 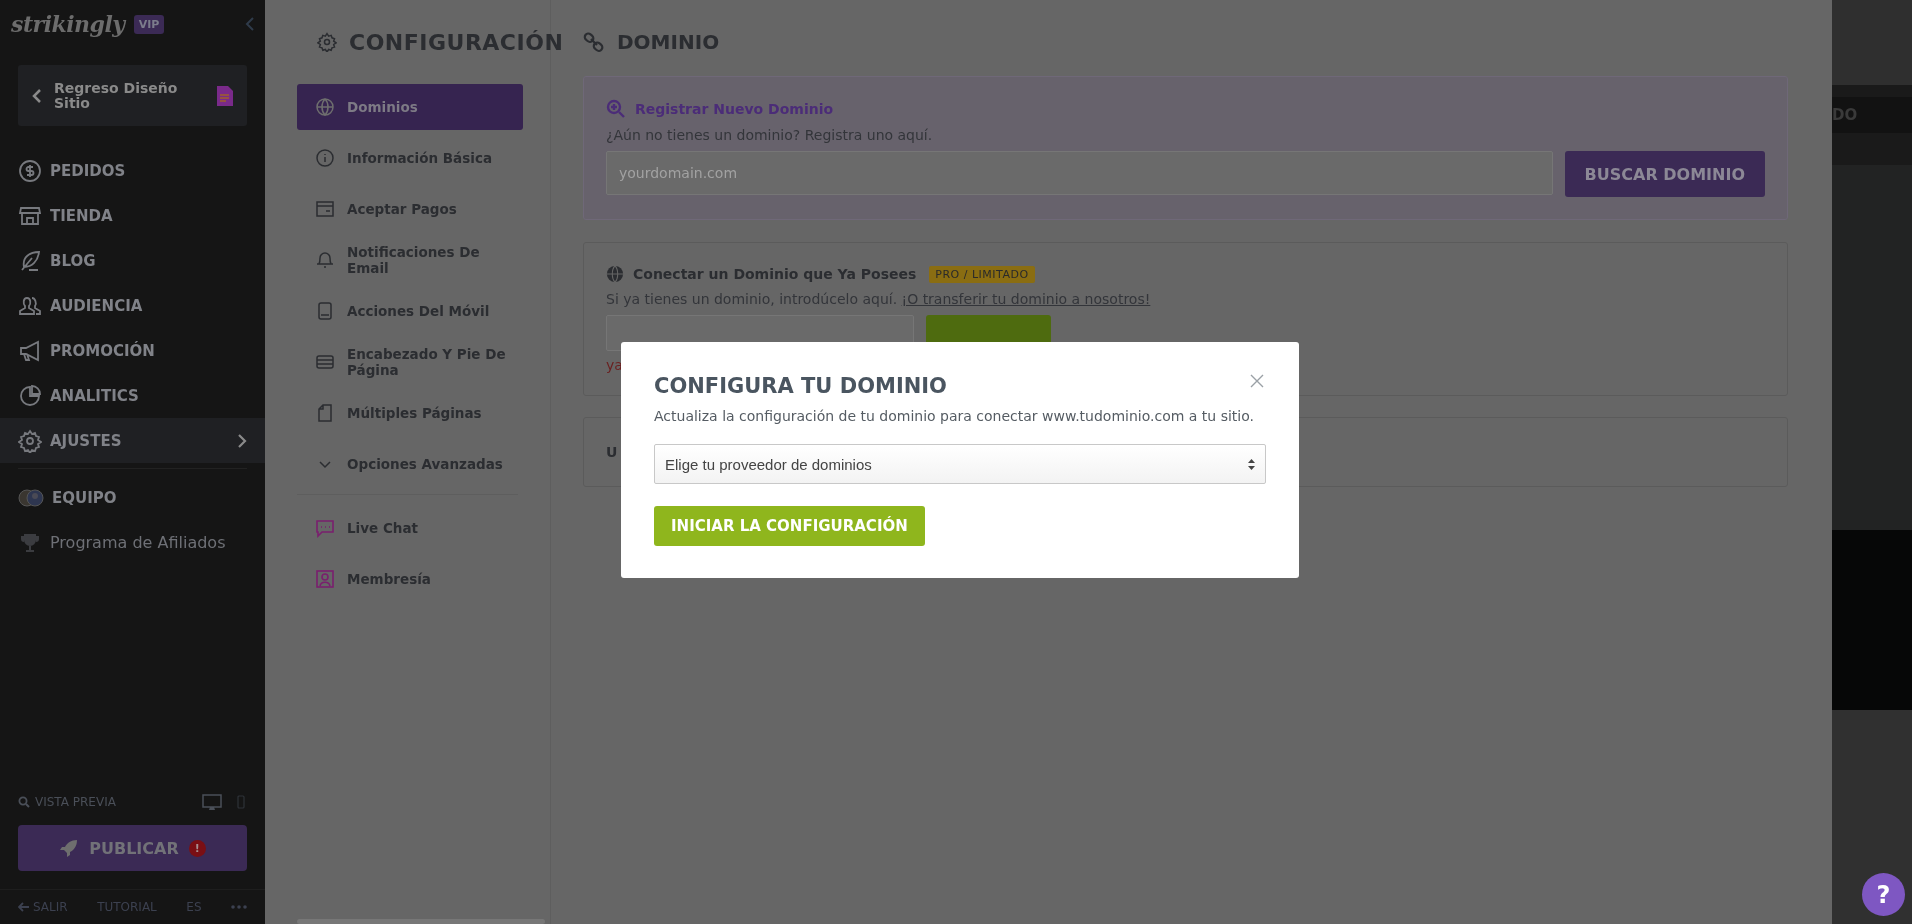 What do you see at coordinates (954, 416) in the screenshot?
I see `dialog-text: Actualiza la configuración de tu dominio para conectar www.tudominio.com a tu sitio.` at bounding box center [954, 416].